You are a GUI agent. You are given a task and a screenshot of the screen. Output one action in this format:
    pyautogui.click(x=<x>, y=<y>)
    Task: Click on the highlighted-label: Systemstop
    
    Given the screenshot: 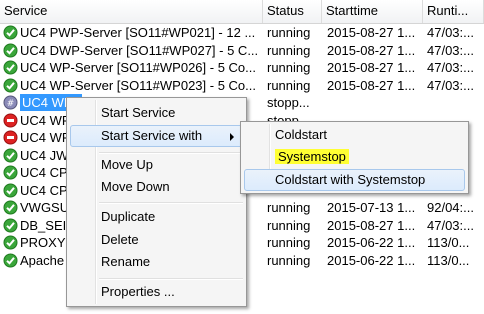 What is the action you would take?
    pyautogui.click(x=312, y=156)
    